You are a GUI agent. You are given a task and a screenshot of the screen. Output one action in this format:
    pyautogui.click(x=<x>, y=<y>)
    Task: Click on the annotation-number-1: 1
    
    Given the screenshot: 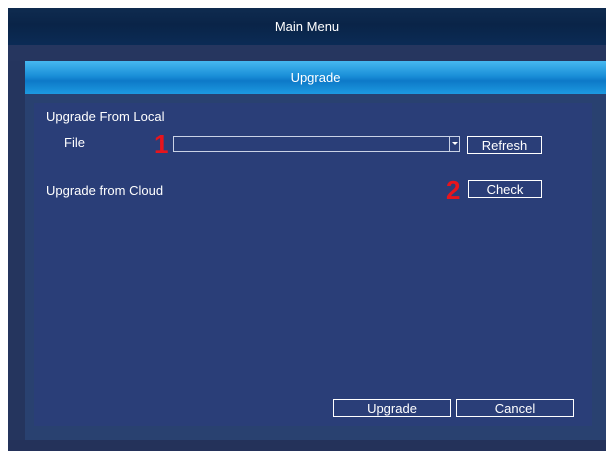 What is the action you would take?
    pyautogui.click(x=161, y=144)
    